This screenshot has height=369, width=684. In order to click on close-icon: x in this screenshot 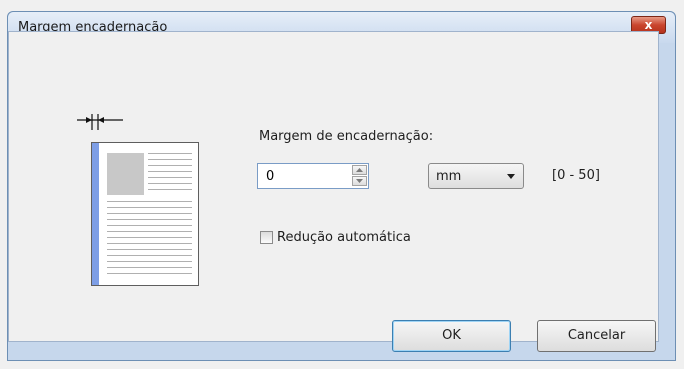, I will do `click(648, 25)`.